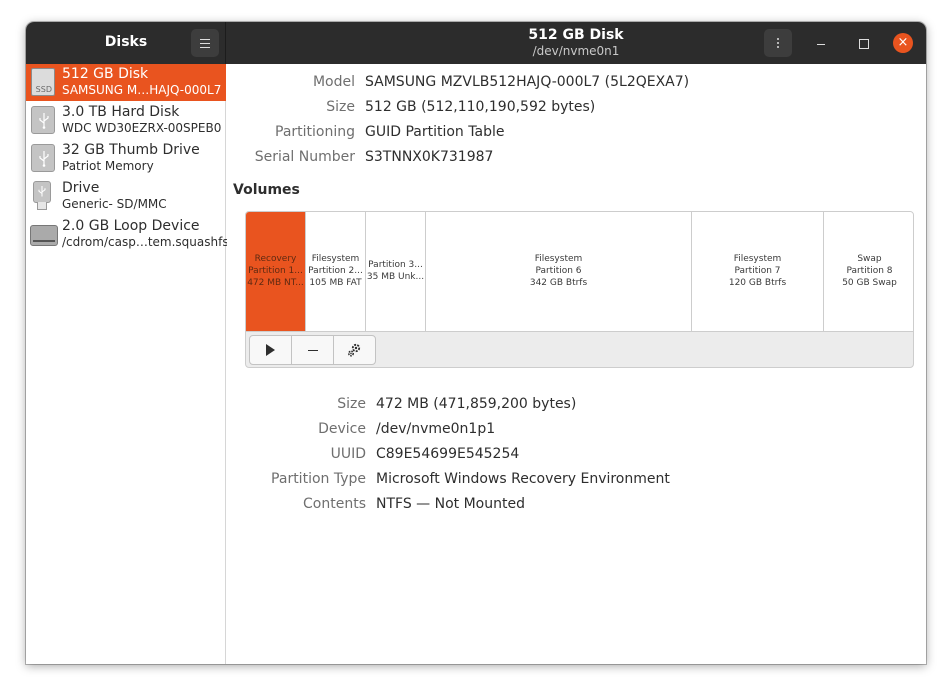 This screenshot has height=693, width=952. I want to click on partition-size: 120 GB Btrfs, so click(757, 283).